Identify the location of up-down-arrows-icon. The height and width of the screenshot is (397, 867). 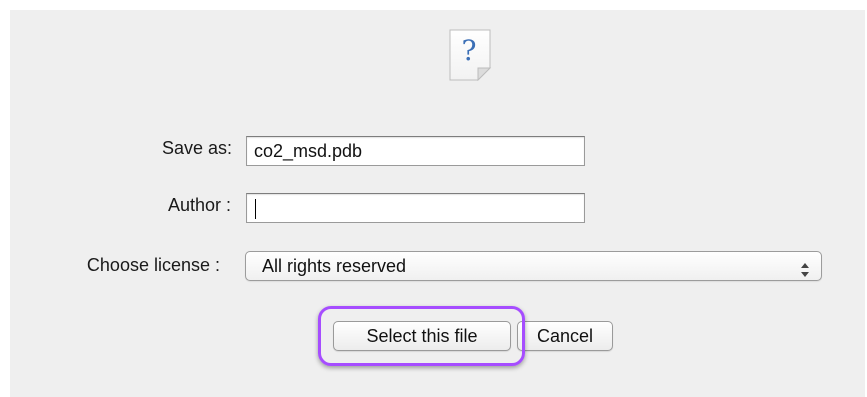
(805, 267).